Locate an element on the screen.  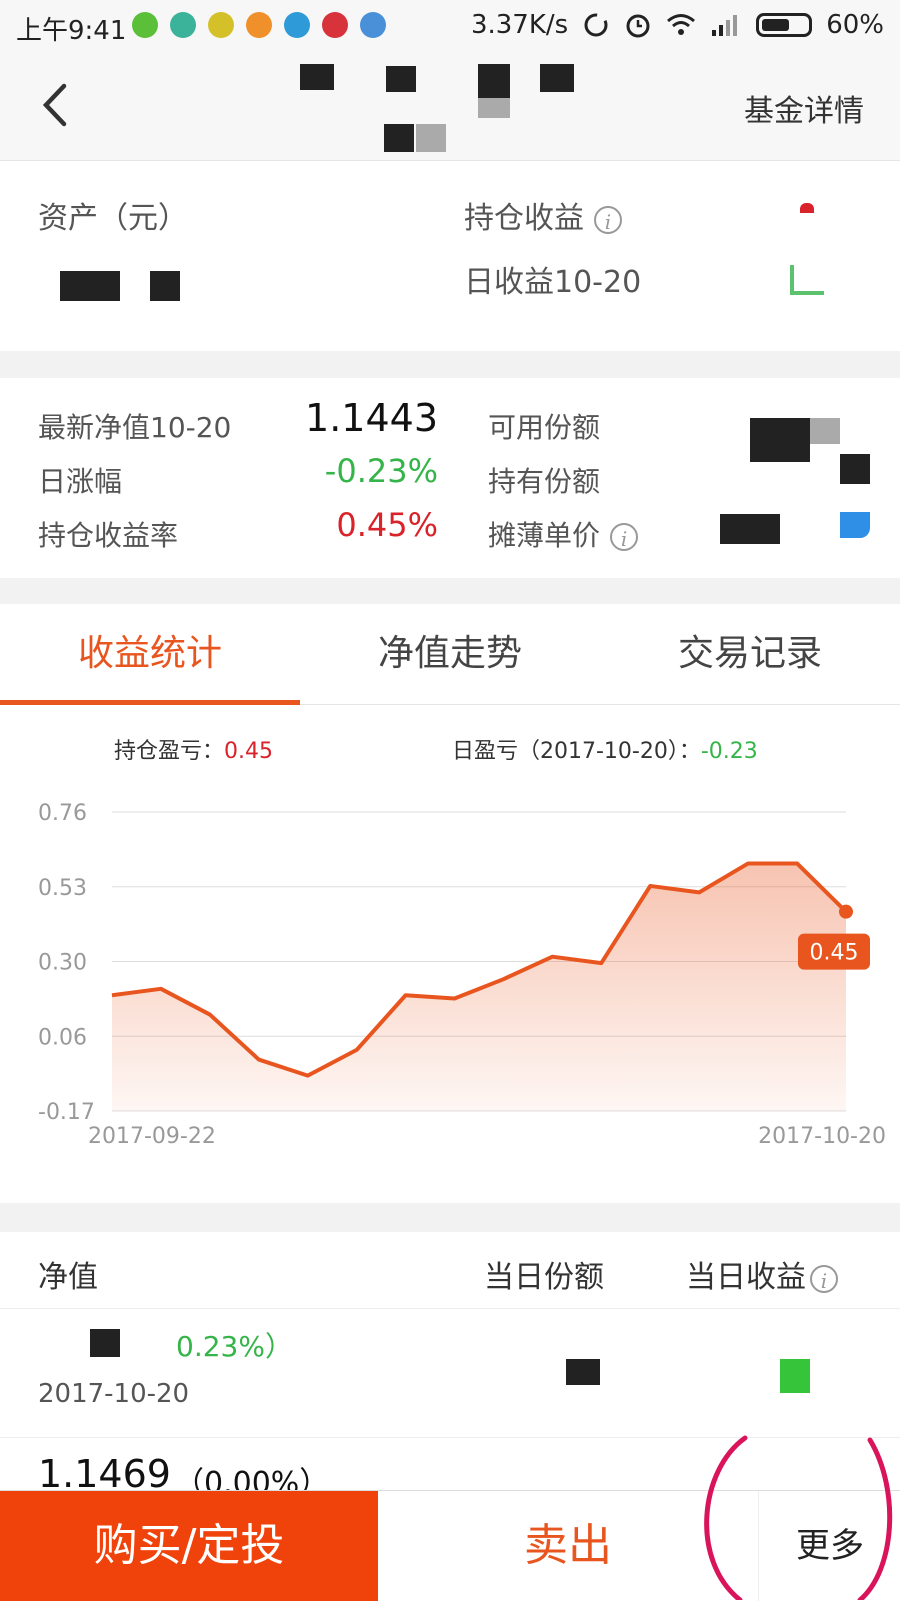
wifi-icon is located at coordinates (681, 24).